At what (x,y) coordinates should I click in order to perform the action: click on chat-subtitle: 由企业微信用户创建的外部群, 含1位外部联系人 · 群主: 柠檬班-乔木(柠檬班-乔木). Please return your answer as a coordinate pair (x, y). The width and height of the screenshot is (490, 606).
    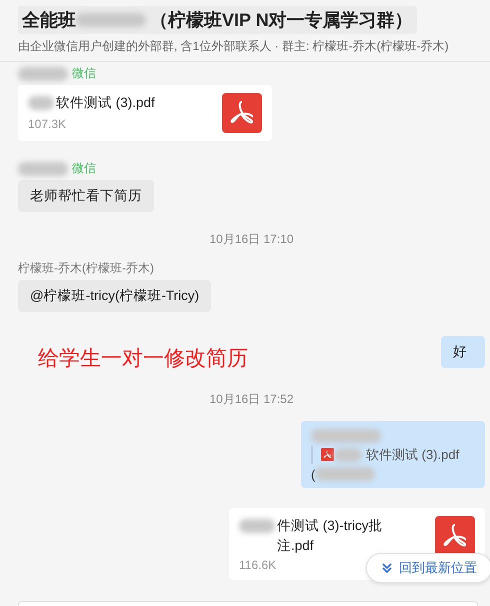
    Looking at the image, I should click on (234, 46).